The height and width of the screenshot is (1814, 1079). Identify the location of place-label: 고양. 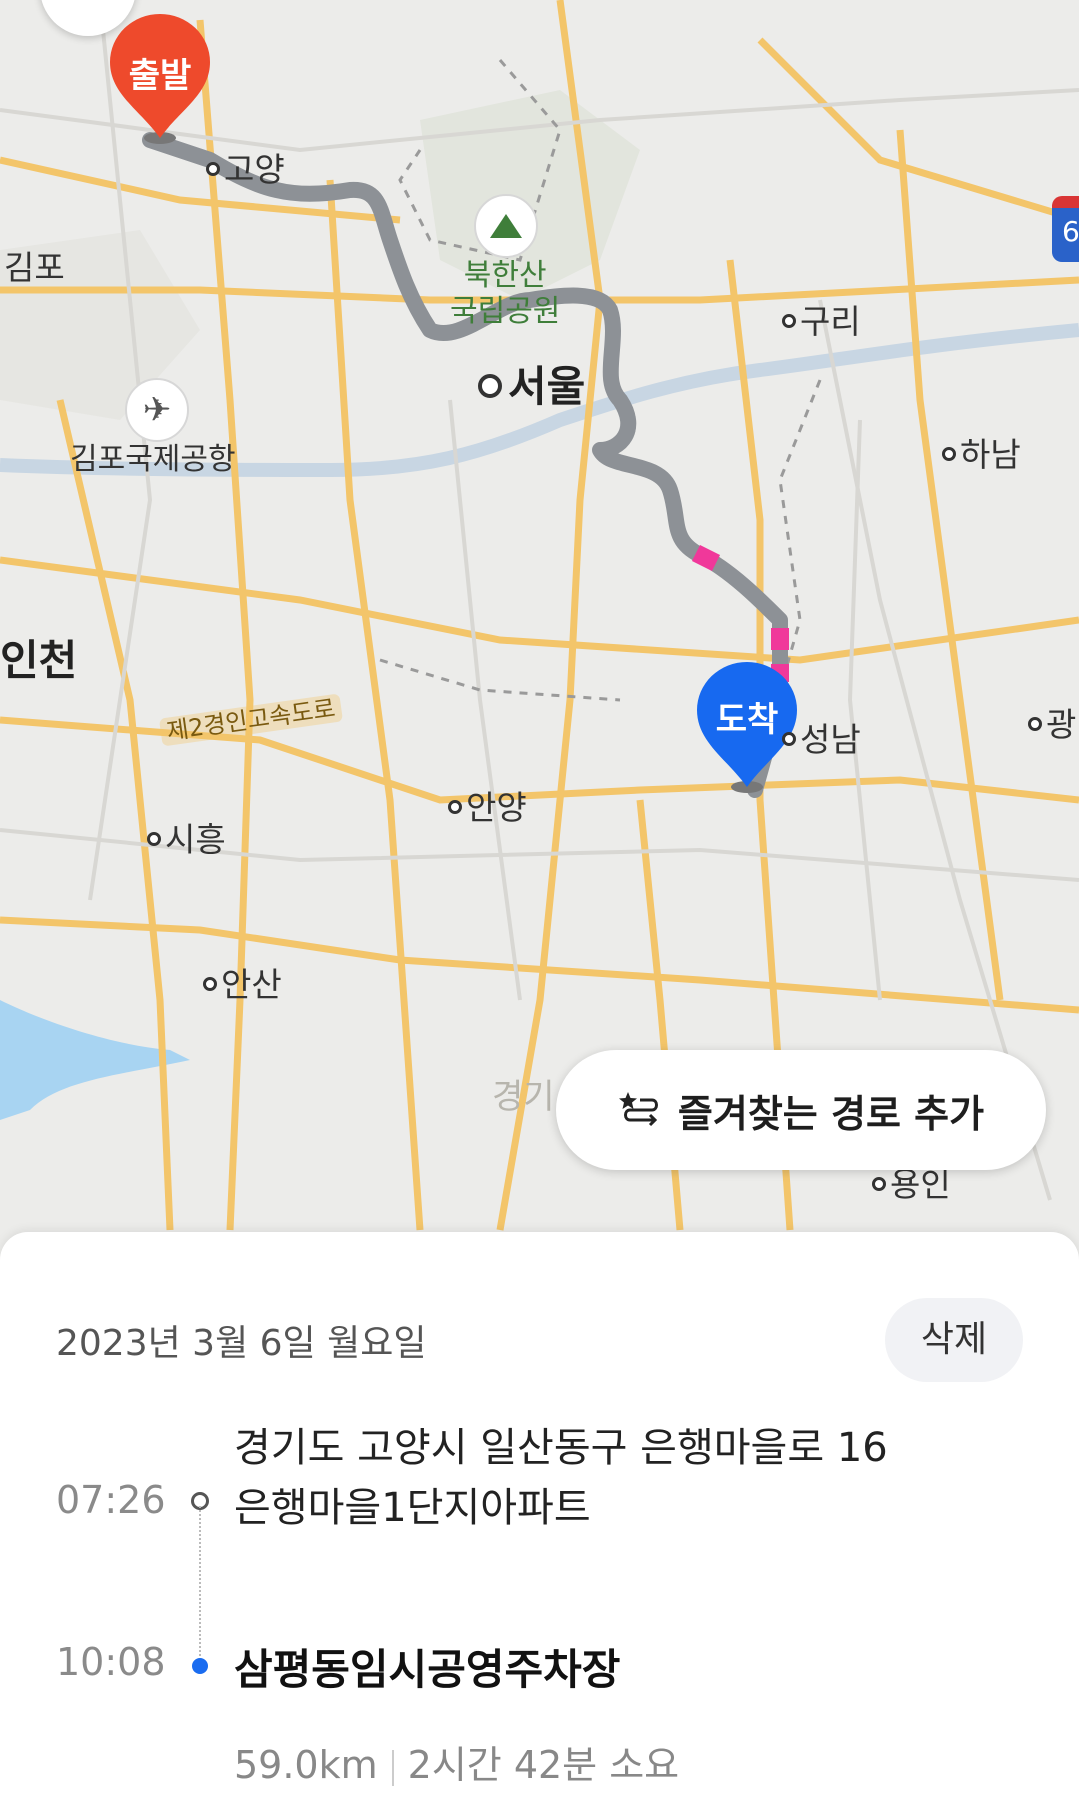
(254, 169).